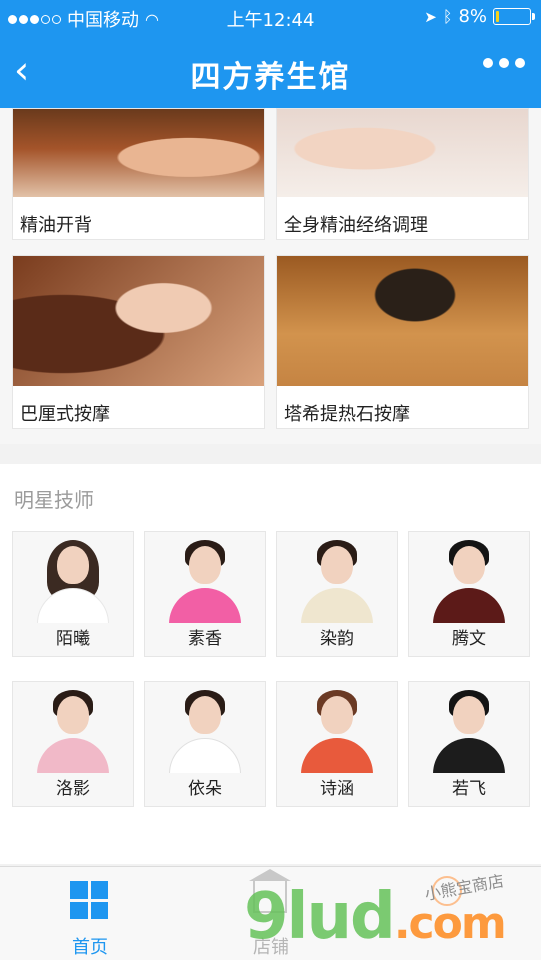 The width and height of the screenshot is (541, 960). What do you see at coordinates (90, 947) in the screenshot?
I see `tab-label: 首页` at bounding box center [90, 947].